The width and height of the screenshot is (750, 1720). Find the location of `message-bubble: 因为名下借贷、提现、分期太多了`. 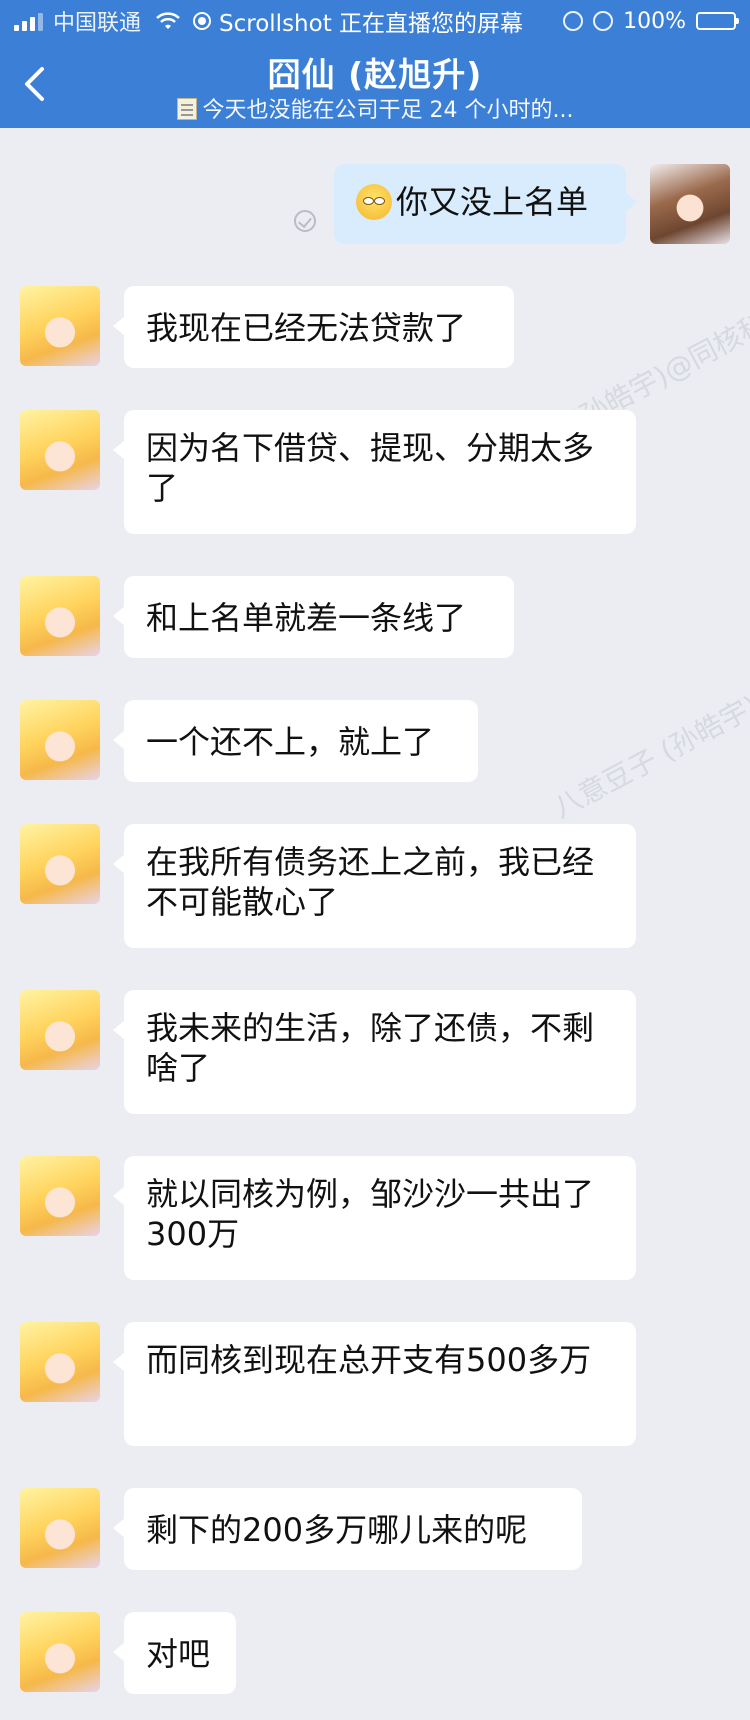

message-bubble: 因为名下借贷、提现、分期太多了 is located at coordinates (374, 472).